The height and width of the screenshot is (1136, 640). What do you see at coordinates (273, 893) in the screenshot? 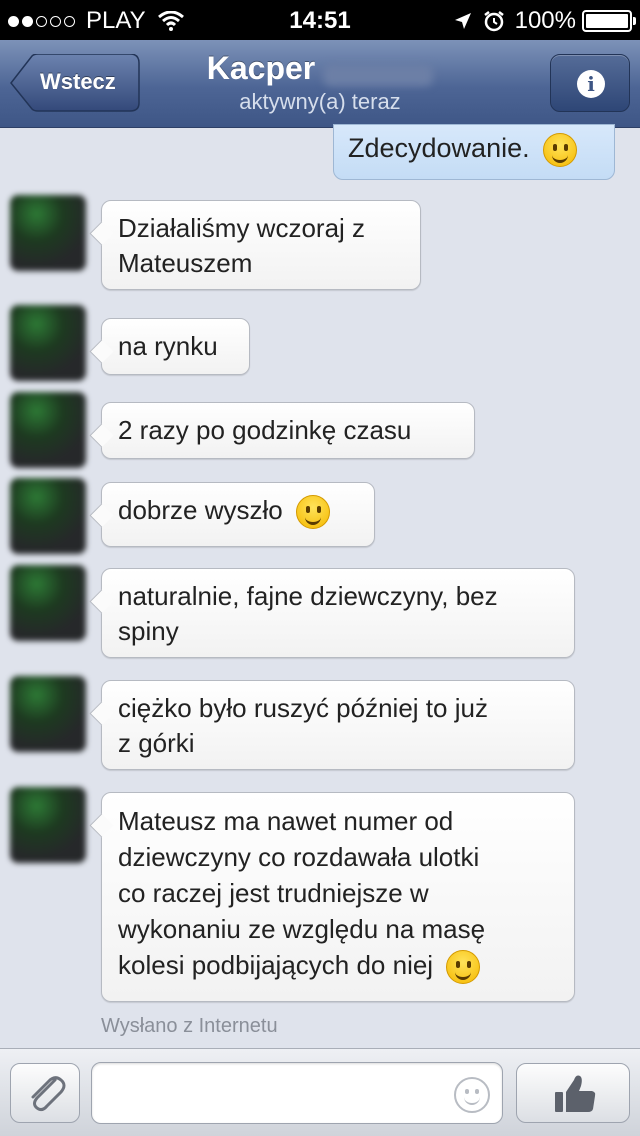
I see `message-line: co raczej jest trudniejsze w` at bounding box center [273, 893].